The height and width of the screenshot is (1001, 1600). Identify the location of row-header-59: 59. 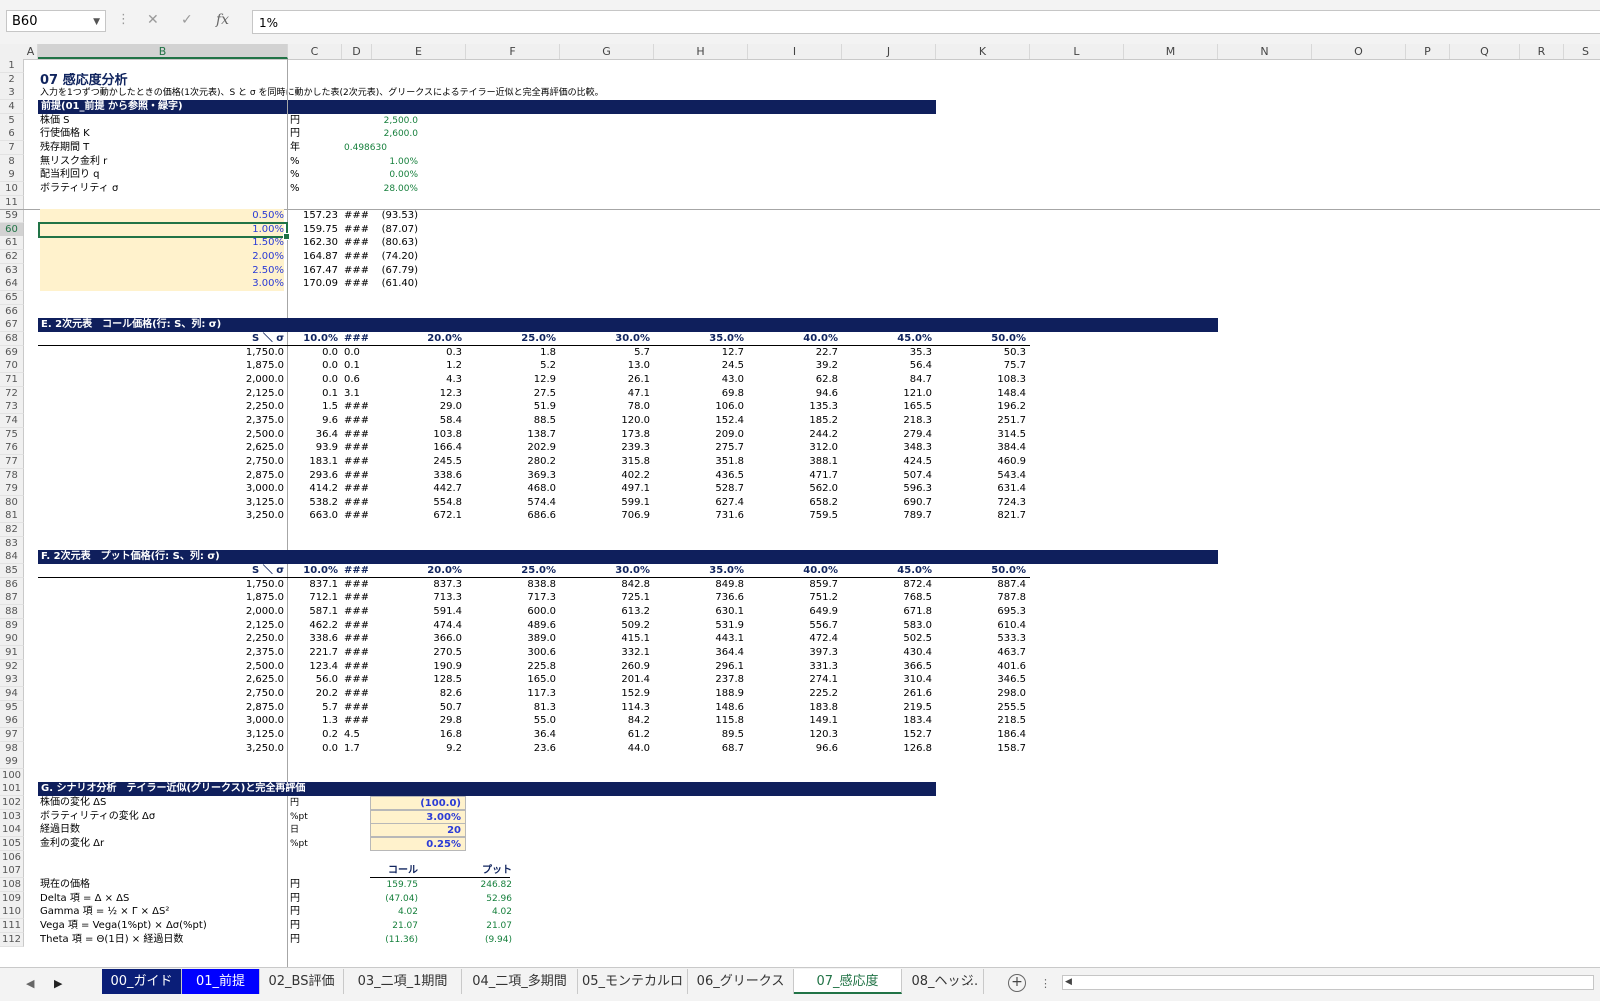
(12, 216).